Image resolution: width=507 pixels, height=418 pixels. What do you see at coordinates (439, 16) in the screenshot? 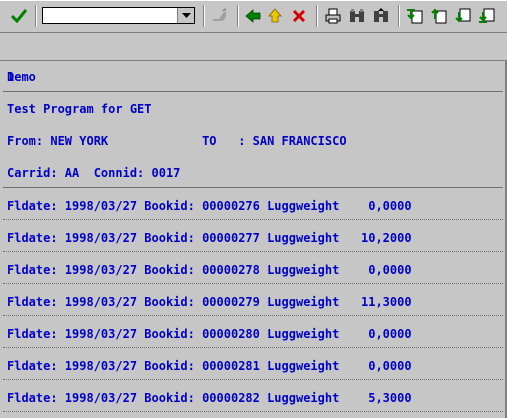
I see `prev-page-icon` at bounding box center [439, 16].